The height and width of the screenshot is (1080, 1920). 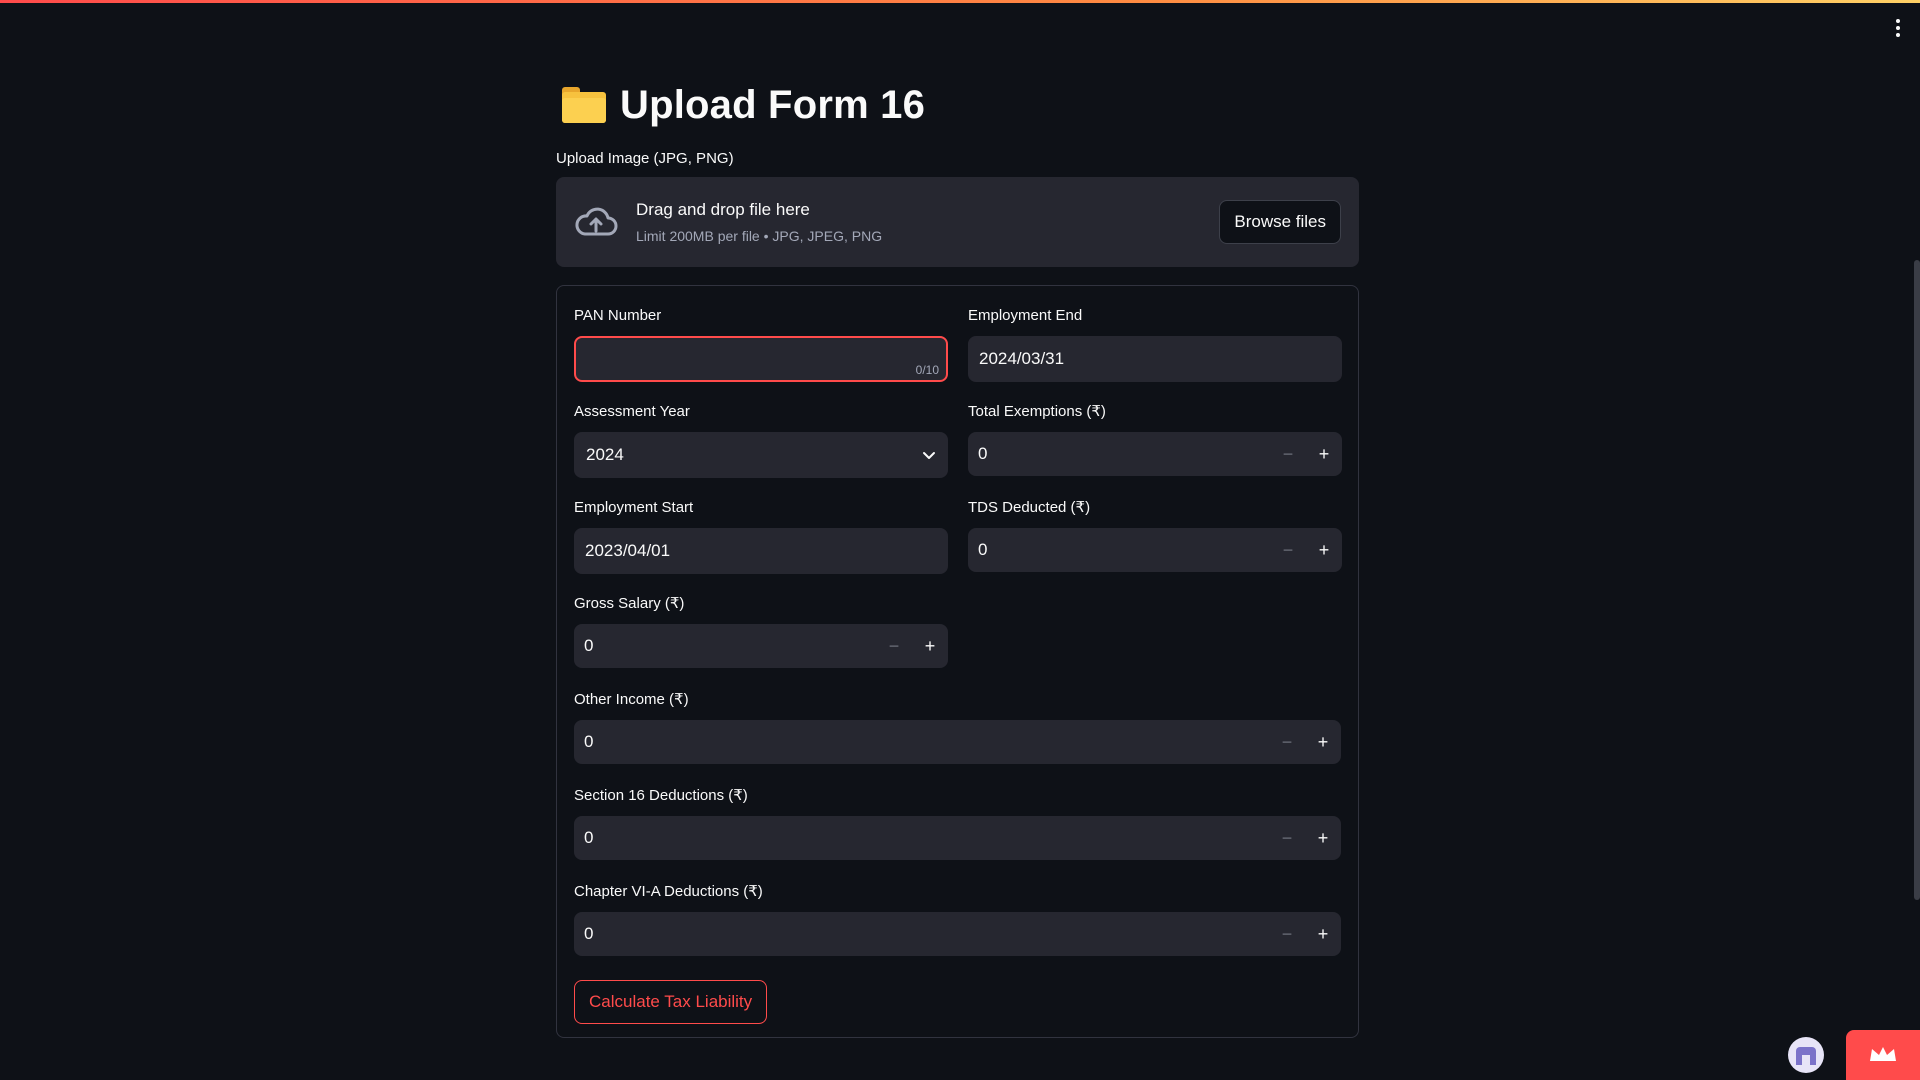 I want to click on section16-field: Section 16 Deductions (₹) 0 − +, so click(x=957, y=832).